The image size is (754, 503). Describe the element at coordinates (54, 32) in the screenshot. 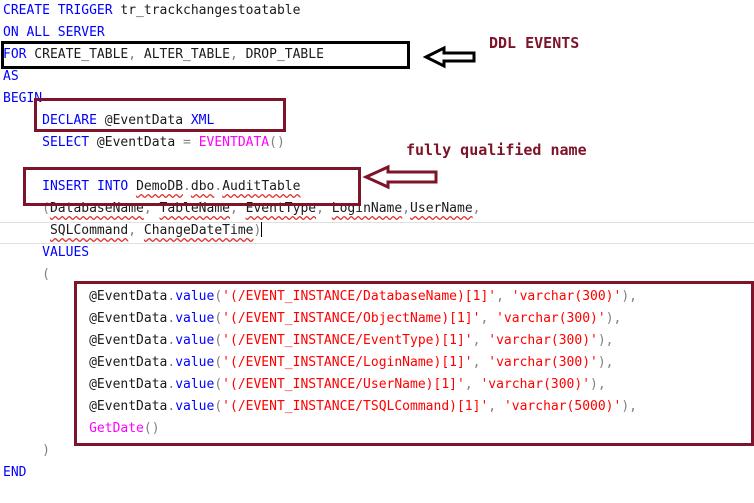

I see `code-token: ON ALL SERVER` at that location.